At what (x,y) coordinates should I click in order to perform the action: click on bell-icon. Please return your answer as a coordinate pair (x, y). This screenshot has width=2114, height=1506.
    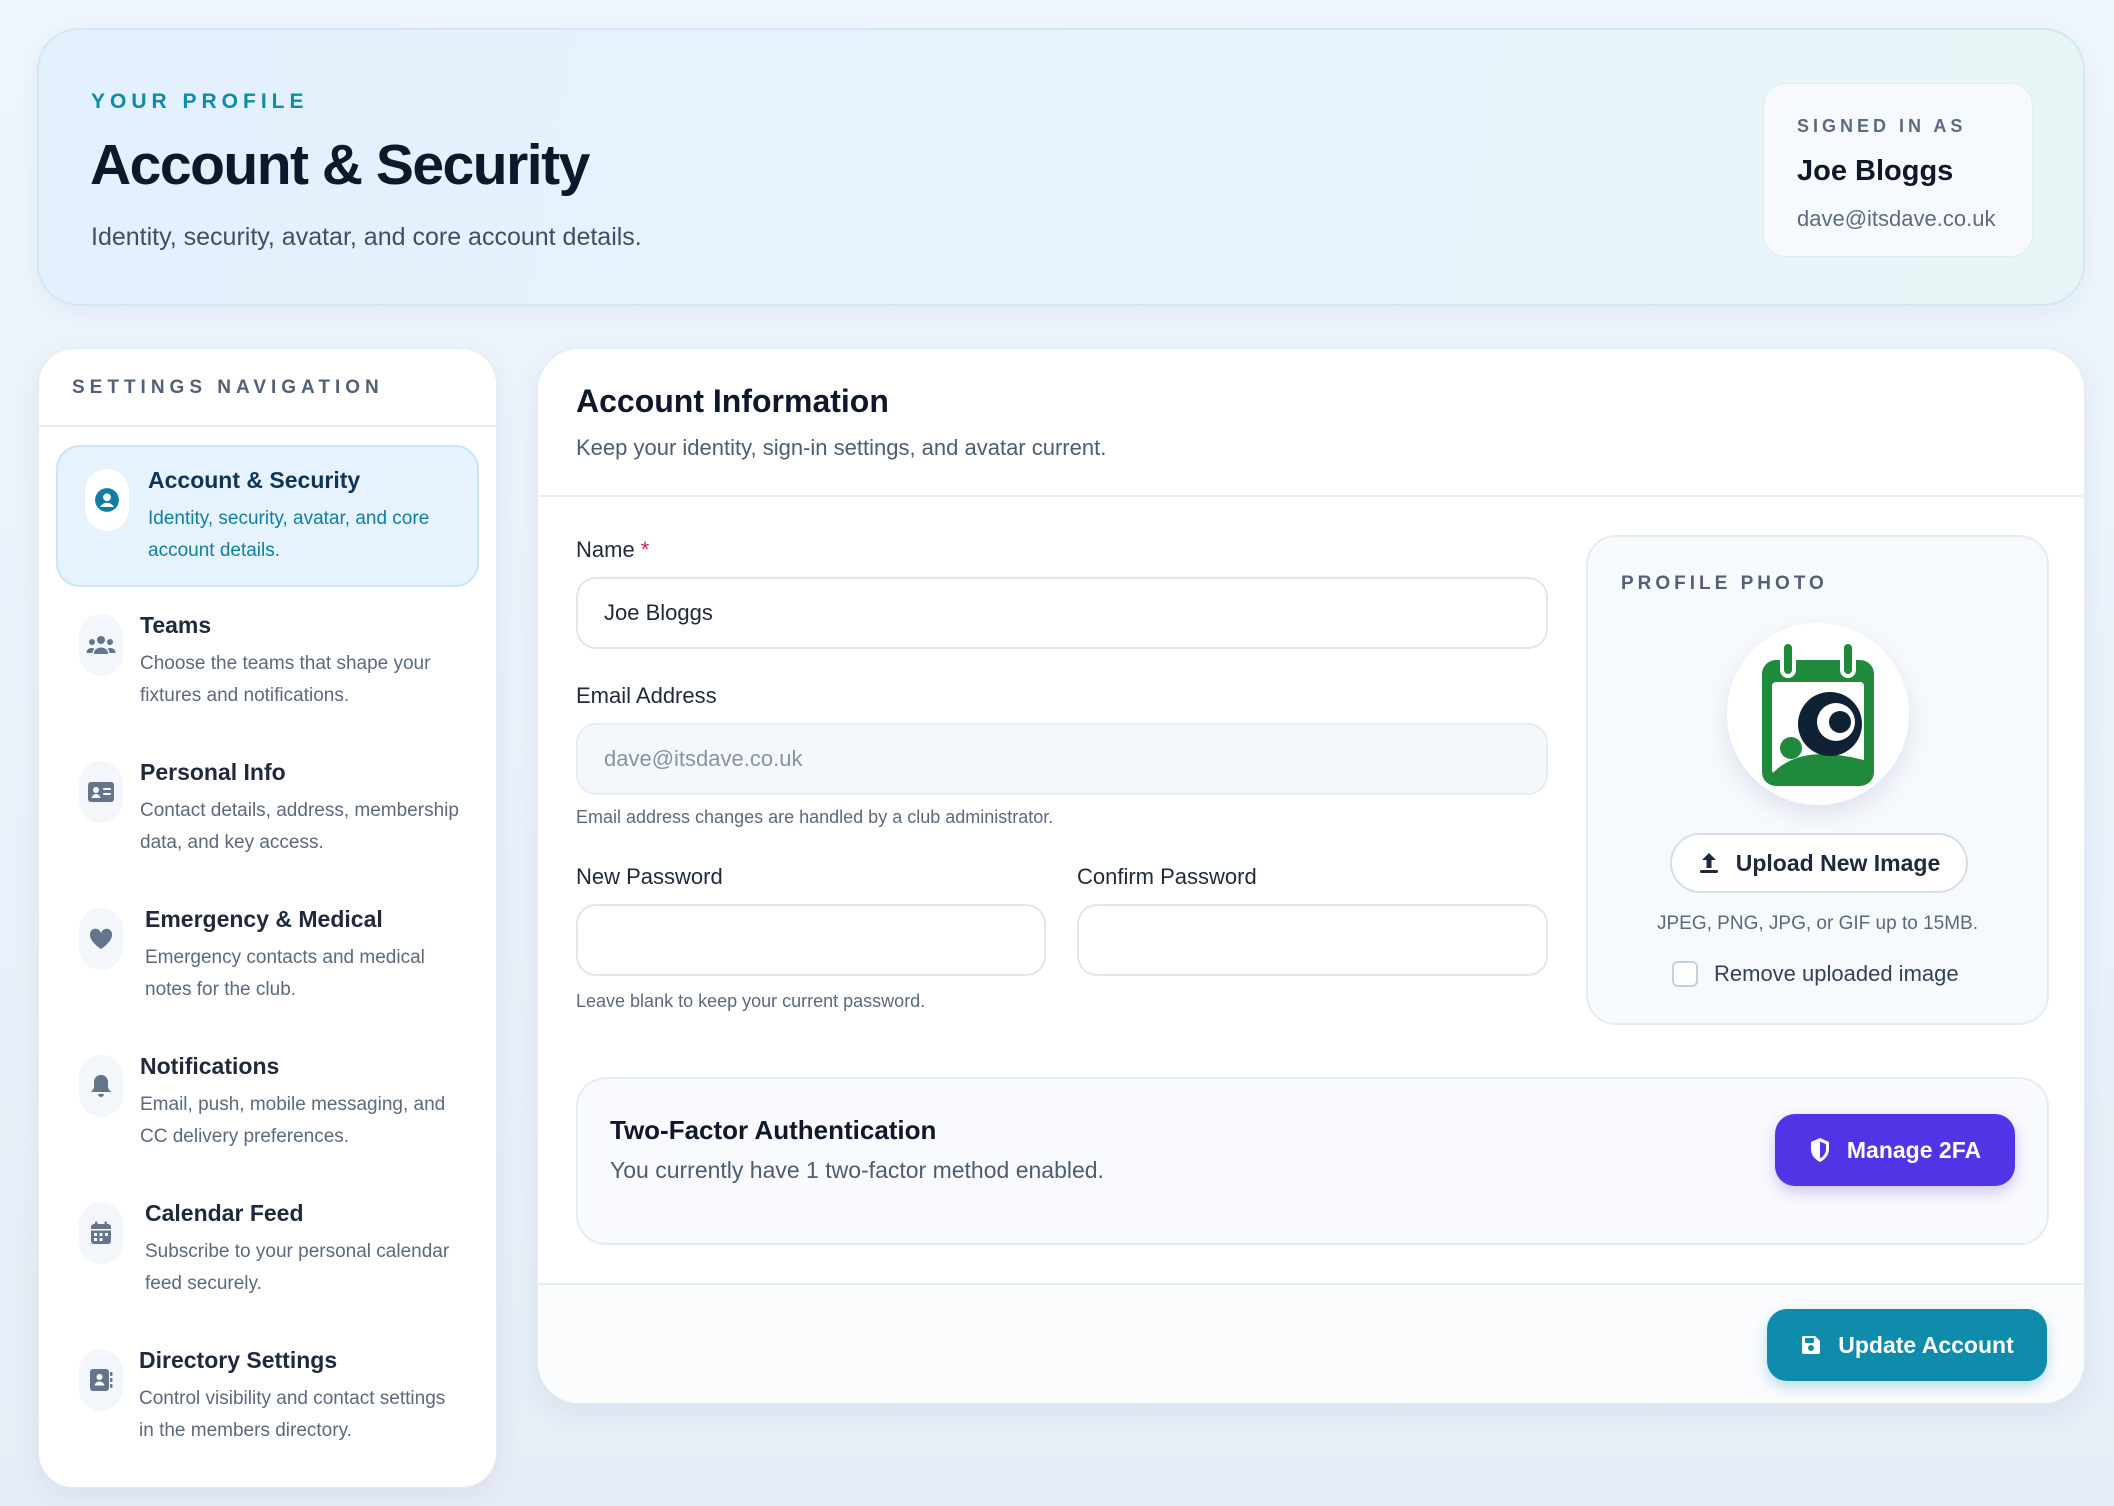
    Looking at the image, I should click on (101, 1086).